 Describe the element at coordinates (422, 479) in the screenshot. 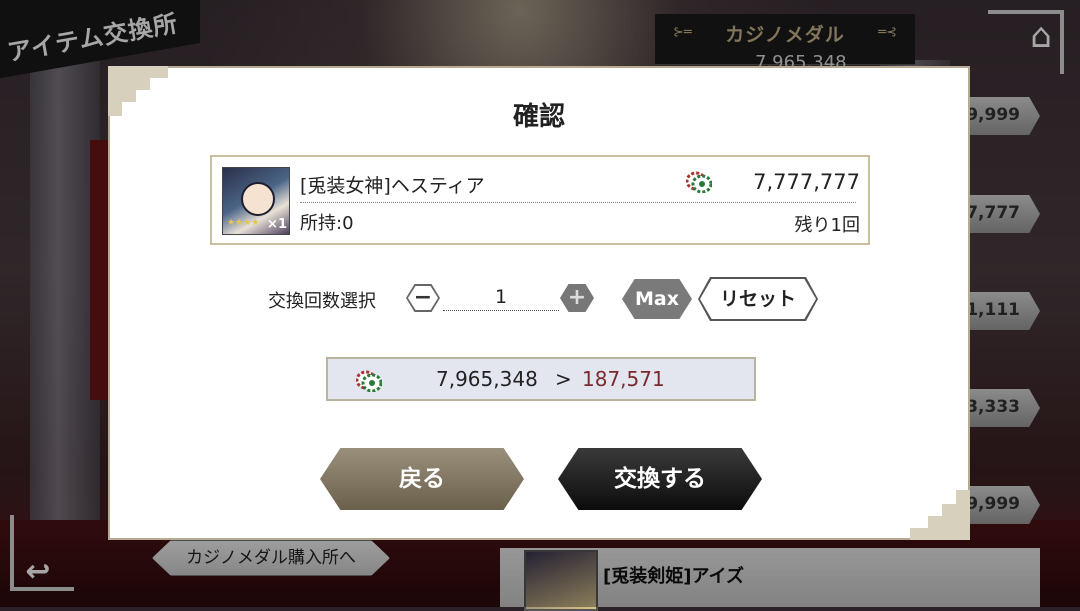

I see `back-button: 戻る` at that location.